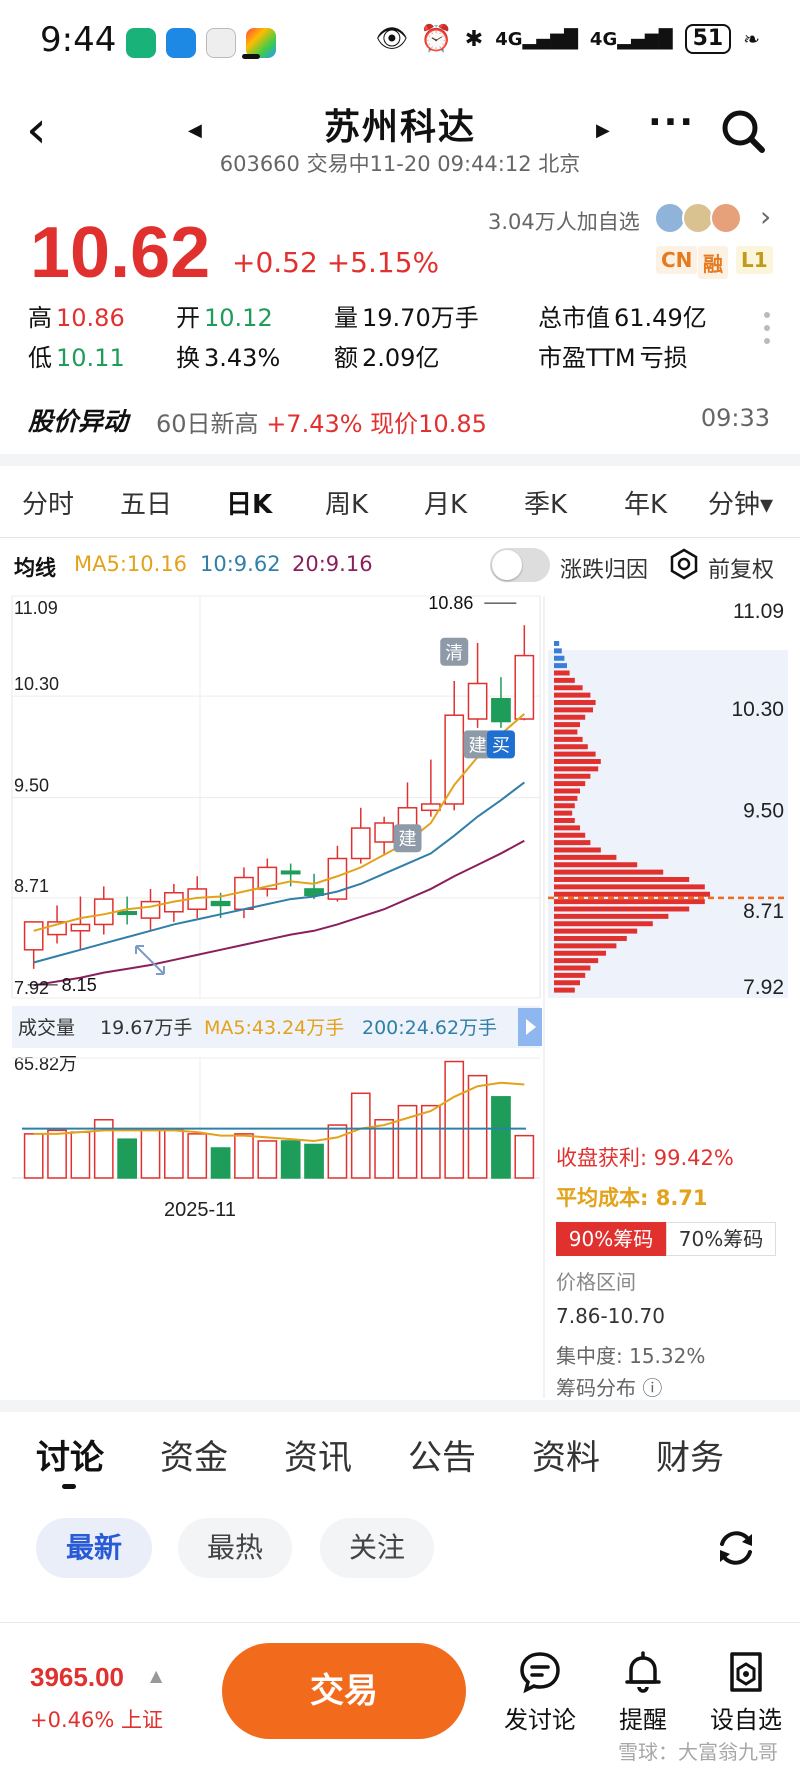  I want to click on adjustment-label: 前复权, so click(741, 568).